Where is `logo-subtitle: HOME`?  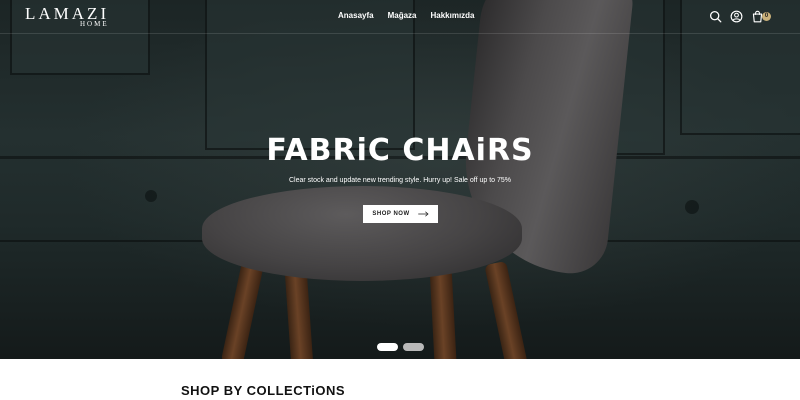
logo-subtitle: HOME is located at coordinates (94, 24).